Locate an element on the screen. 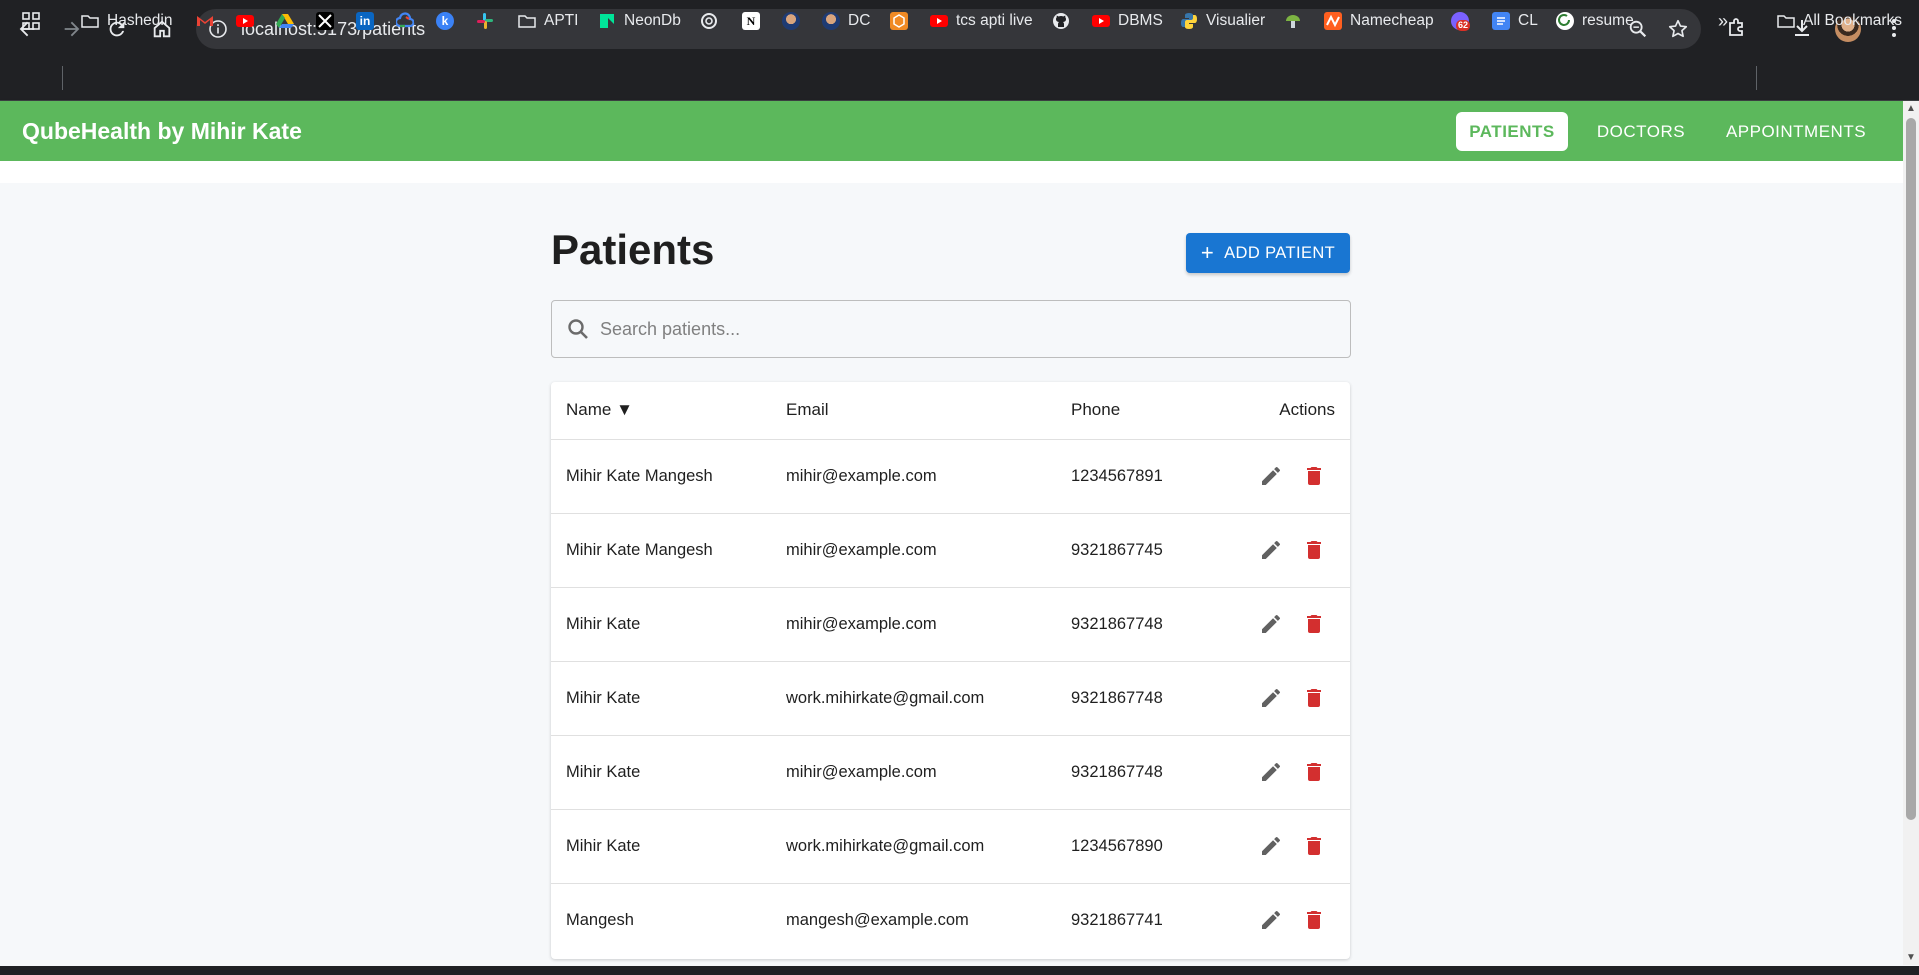 The width and height of the screenshot is (1919, 975). github-icon is located at coordinates (1061, 21).